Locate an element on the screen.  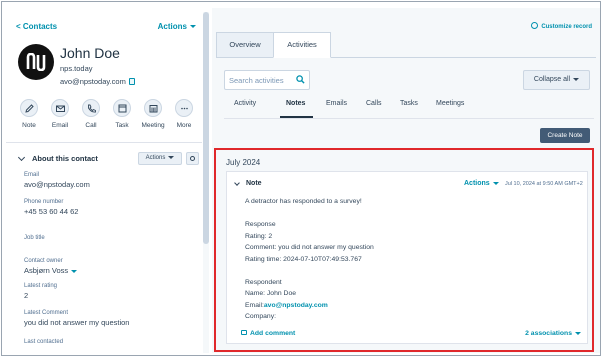
property-label: Last contacted is located at coordinates (44, 342).